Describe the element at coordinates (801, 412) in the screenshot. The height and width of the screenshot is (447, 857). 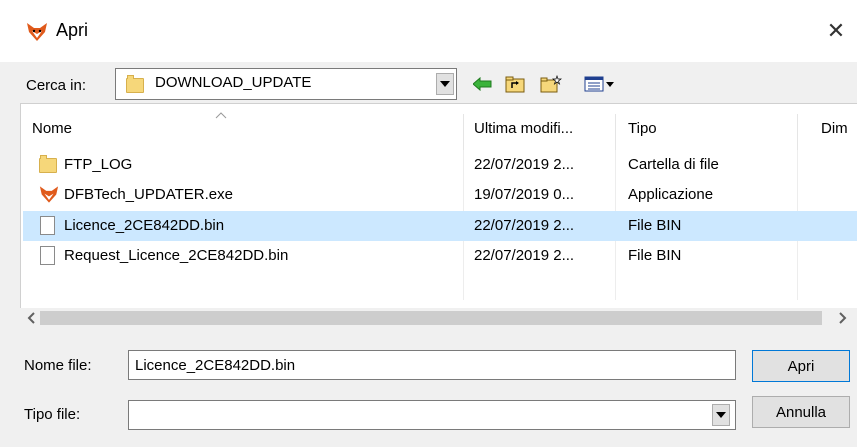
I see `cancel-button: Annulla` at that location.